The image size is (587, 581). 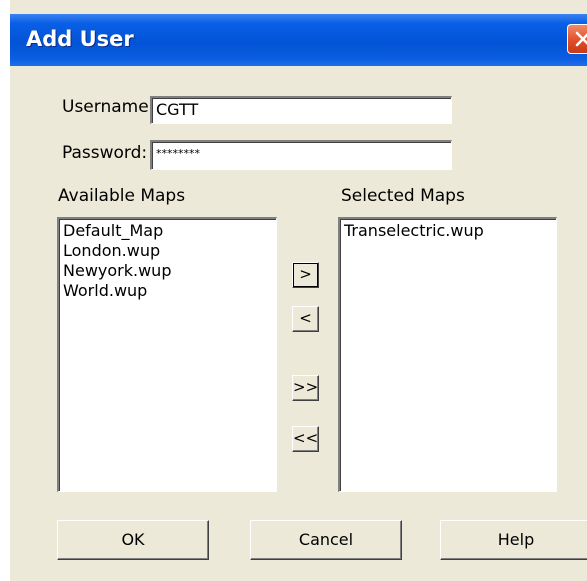 What do you see at coordinates (167, 271) in the screenshot?
I see `list-item: Newyork.wup` at bounding box center [167, 271].